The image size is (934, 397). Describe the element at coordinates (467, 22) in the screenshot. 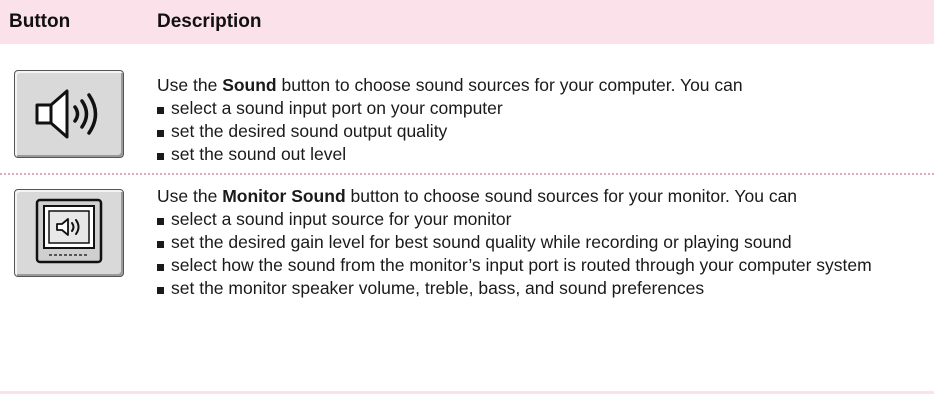

I see `table-header: Button Description` at that location.